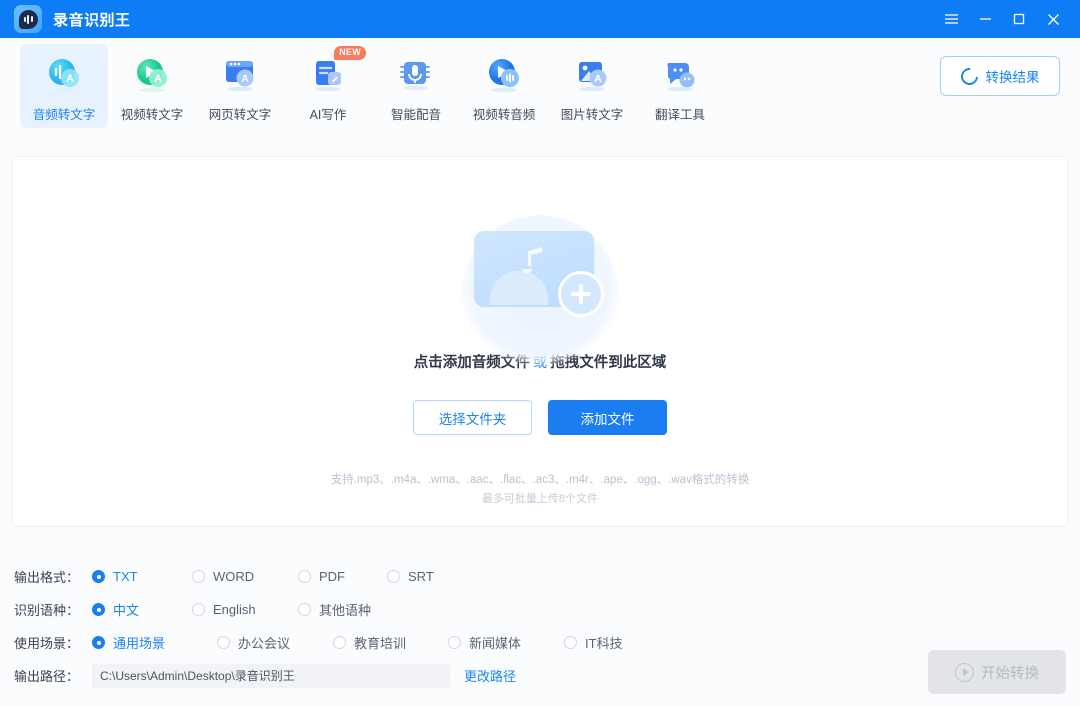 The height and width of the screenshot is (706, 1080). I want to click on radio-scene-meeting: 办公会议, so click(275, 642).